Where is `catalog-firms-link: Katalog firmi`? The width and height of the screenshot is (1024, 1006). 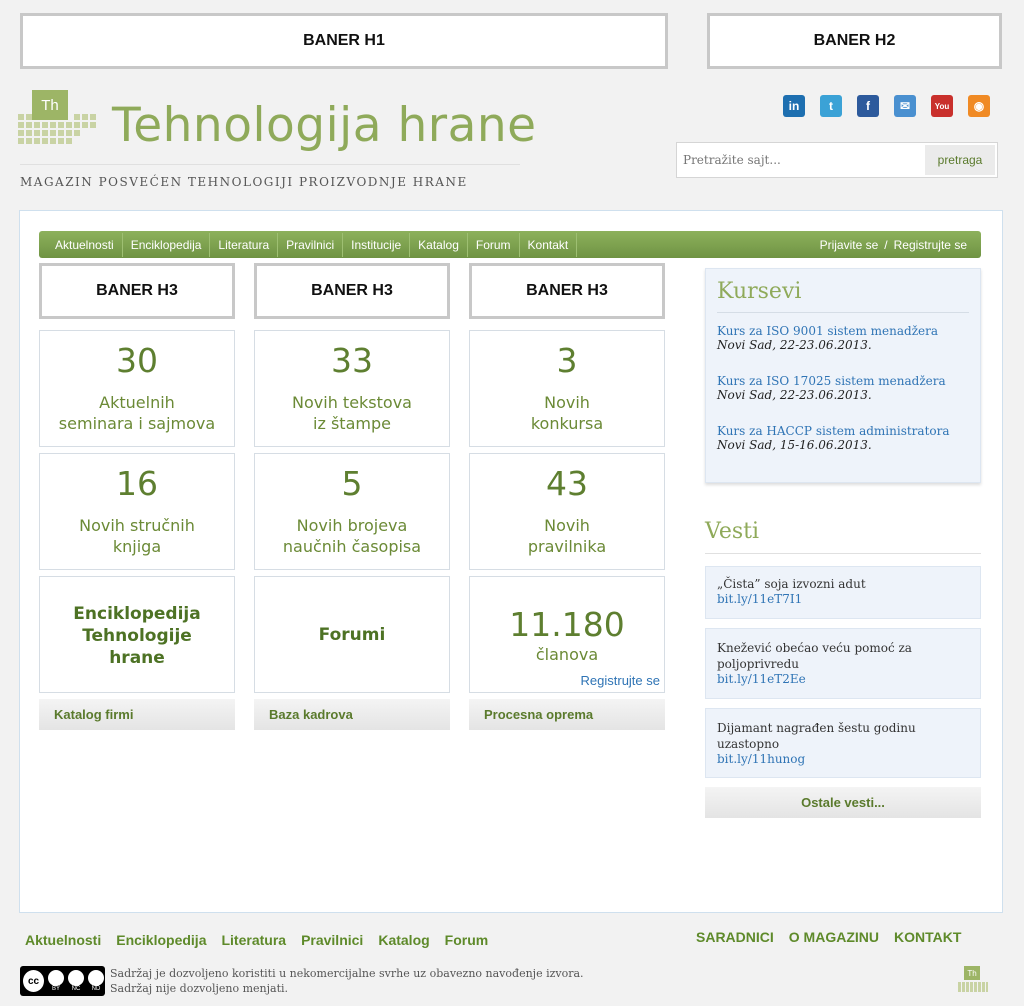 catalog-firms-link: Katalog firmi is located at coordinates (137, 714).